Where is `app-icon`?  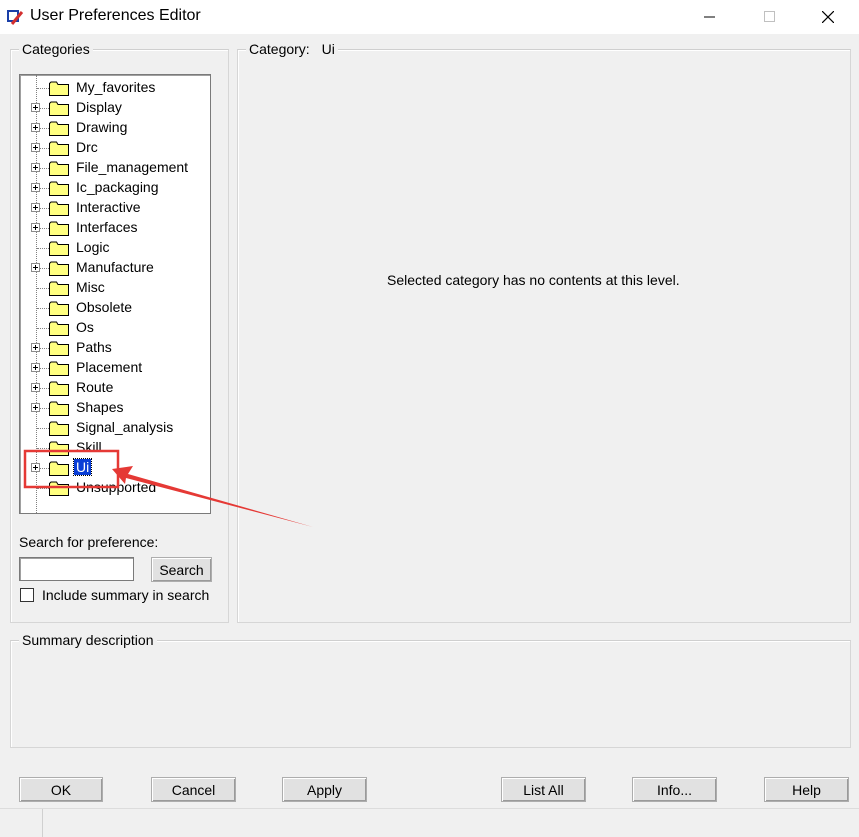
app-icon is located at coordinates (15, 17).